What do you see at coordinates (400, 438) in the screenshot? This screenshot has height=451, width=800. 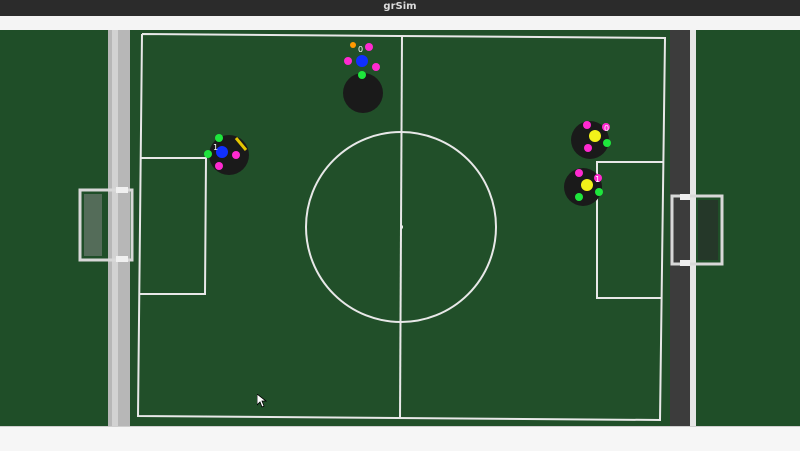 I see `statusbar` at bounding box center [400, 438].